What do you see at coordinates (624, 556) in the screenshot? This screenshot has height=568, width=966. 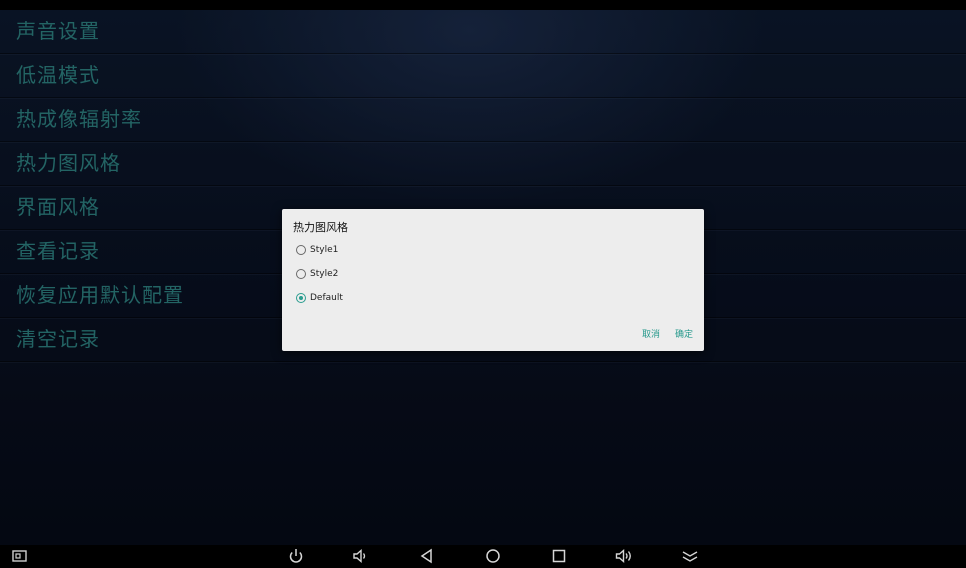 I see `volume-up-icon` at bounding box center [624, 556].